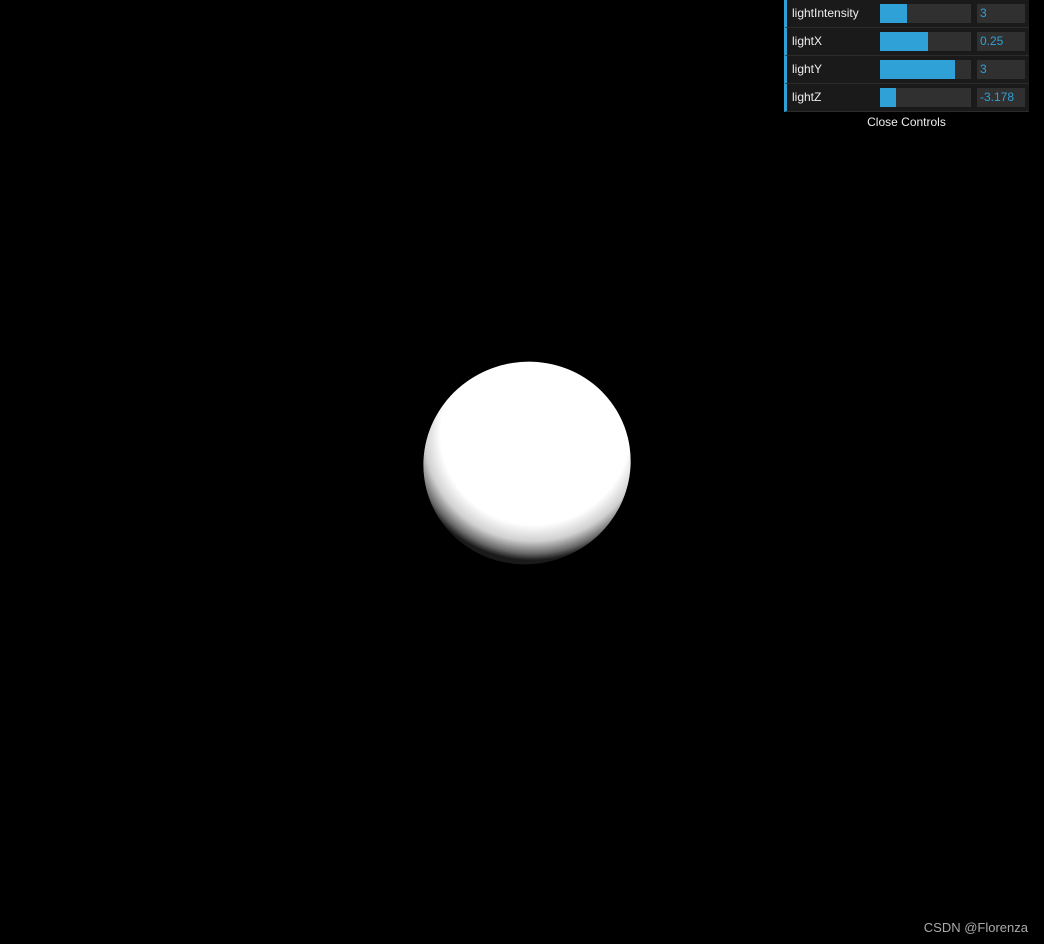 This screenshot has width=1044, height=944. I want to click on control-light-z: lightZ, so click(906, 98).